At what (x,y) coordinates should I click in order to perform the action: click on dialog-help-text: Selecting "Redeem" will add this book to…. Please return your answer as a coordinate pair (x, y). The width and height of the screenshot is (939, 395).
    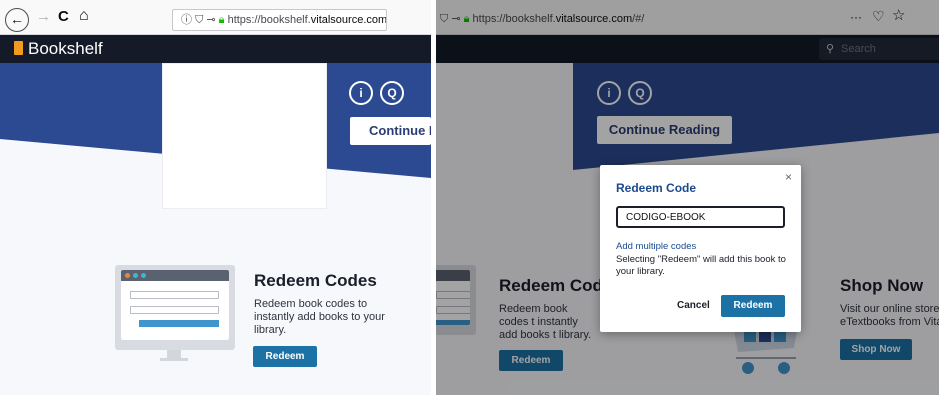
    Looking at the image, I should click on (701, 265).